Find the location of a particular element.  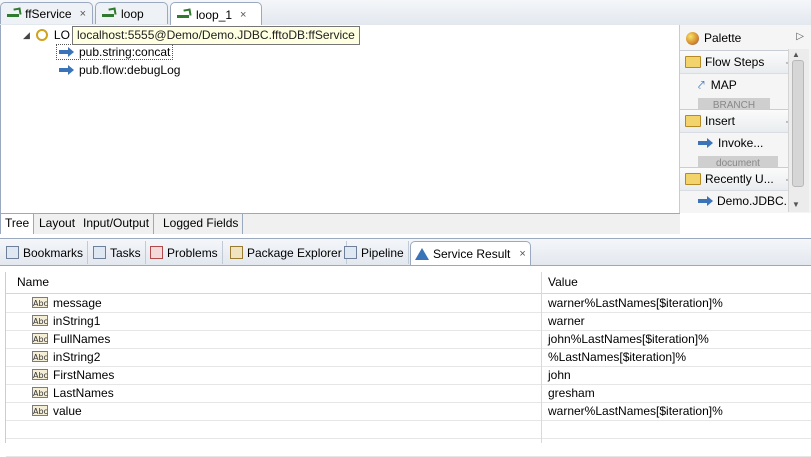

view-tab-label: Package Explorer is located at coordinates (294, 252).